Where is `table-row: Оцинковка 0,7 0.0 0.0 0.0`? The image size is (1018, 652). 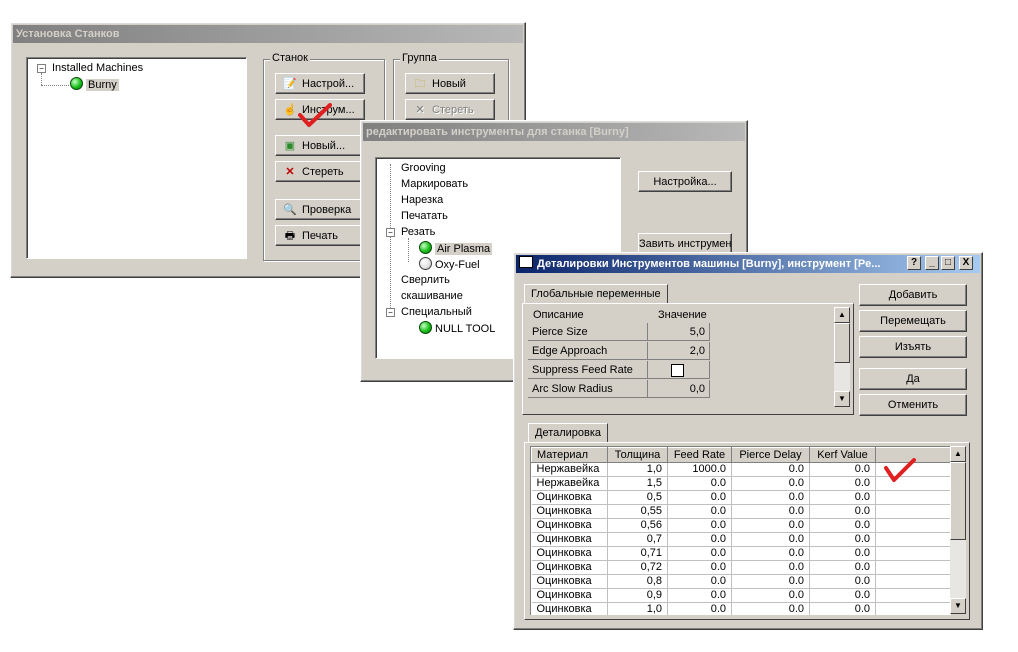 table-row: Оцинковка 0,7 0.0 0.0 0.0 is located at coordinates (741, 539).